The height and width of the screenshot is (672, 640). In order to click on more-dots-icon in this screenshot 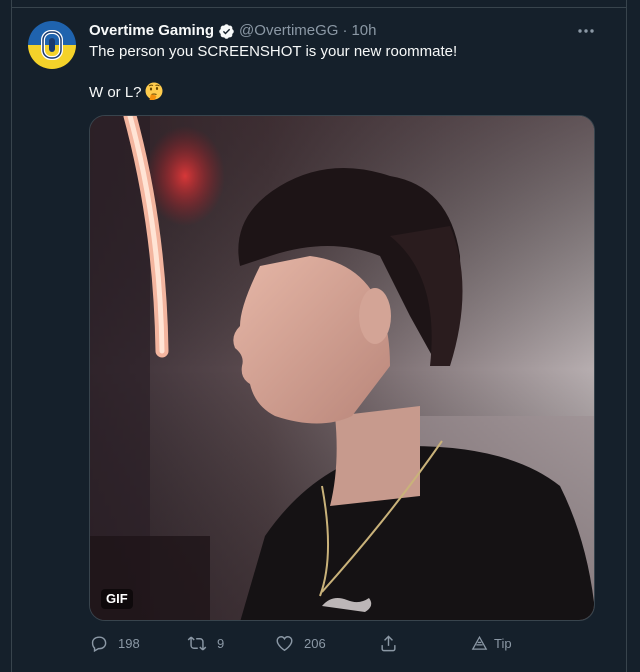, I will do `click(586, 31)`.